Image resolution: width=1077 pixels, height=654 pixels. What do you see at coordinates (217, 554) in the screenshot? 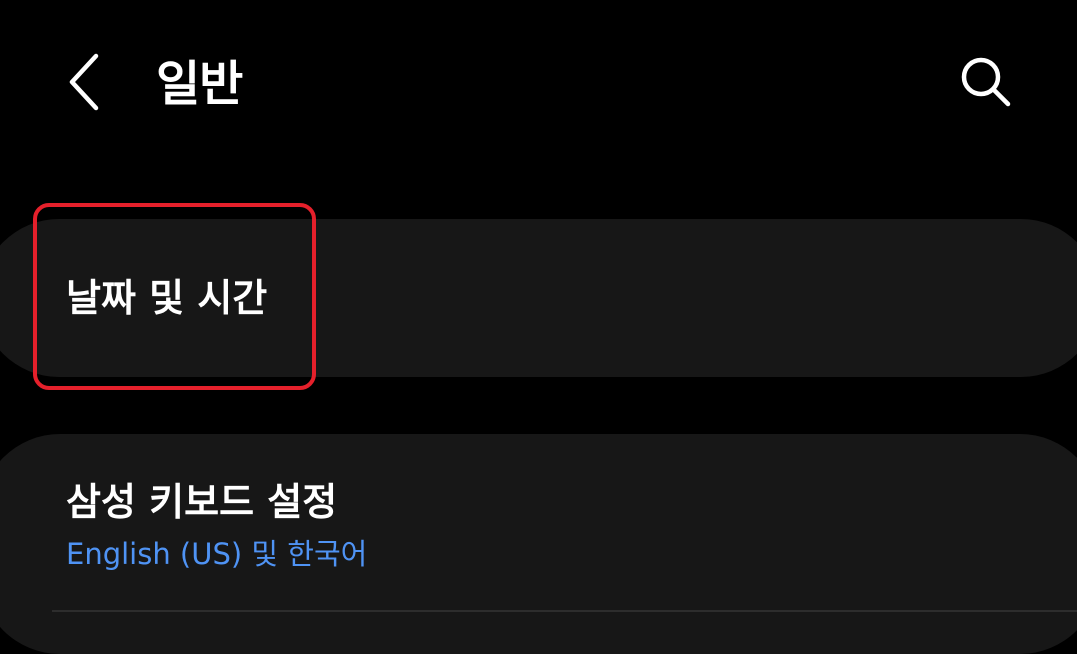
I see `item-subtitle: English (US) 및 한국어` at bounding box center [217, 554].